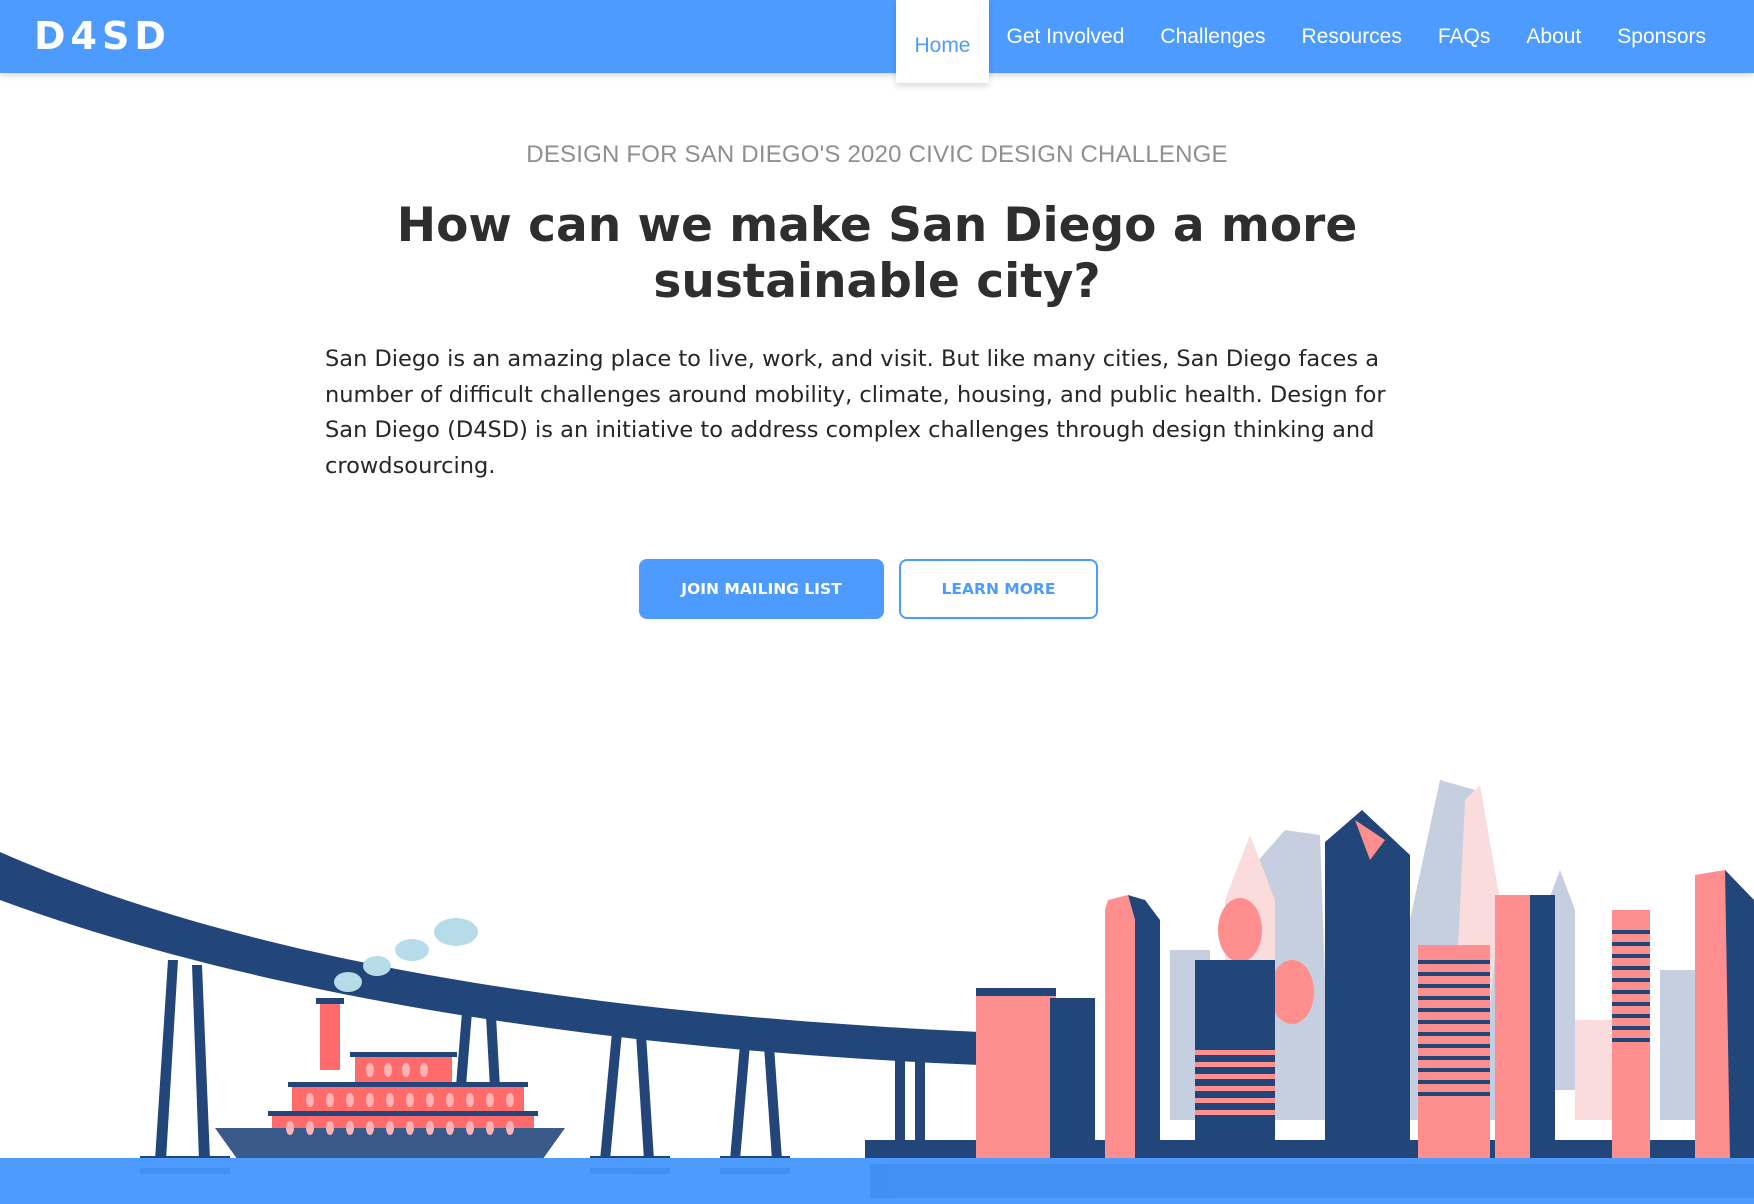 This screenshot has width=1754, height=1204. What do you see at coordinates (1553, 36) in the screenshot?
I see `nav-item-about: About` at bounding box center [1553, 36].